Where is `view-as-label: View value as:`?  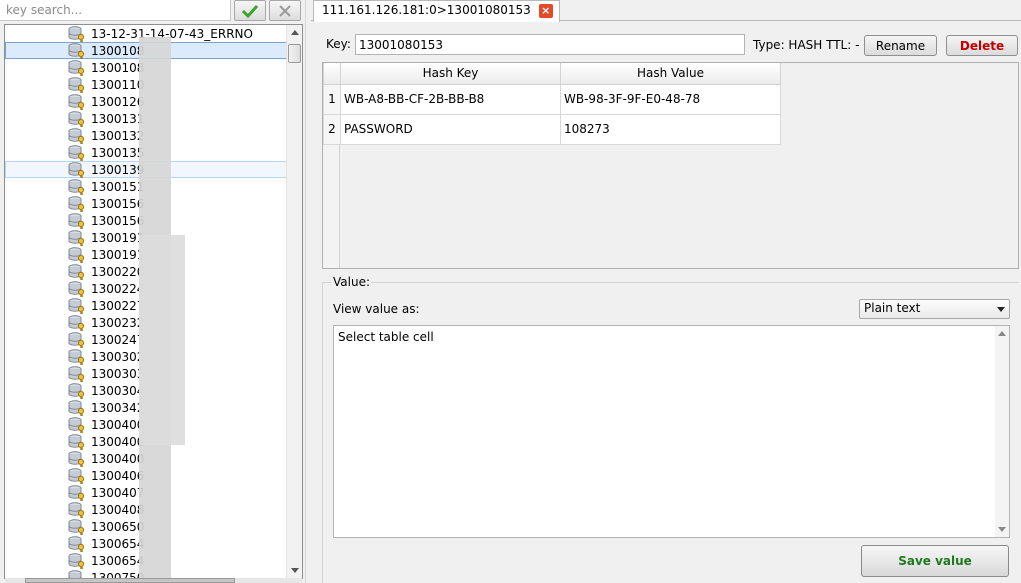 view-as-label: View value as: is located at coordinates (376, 309).